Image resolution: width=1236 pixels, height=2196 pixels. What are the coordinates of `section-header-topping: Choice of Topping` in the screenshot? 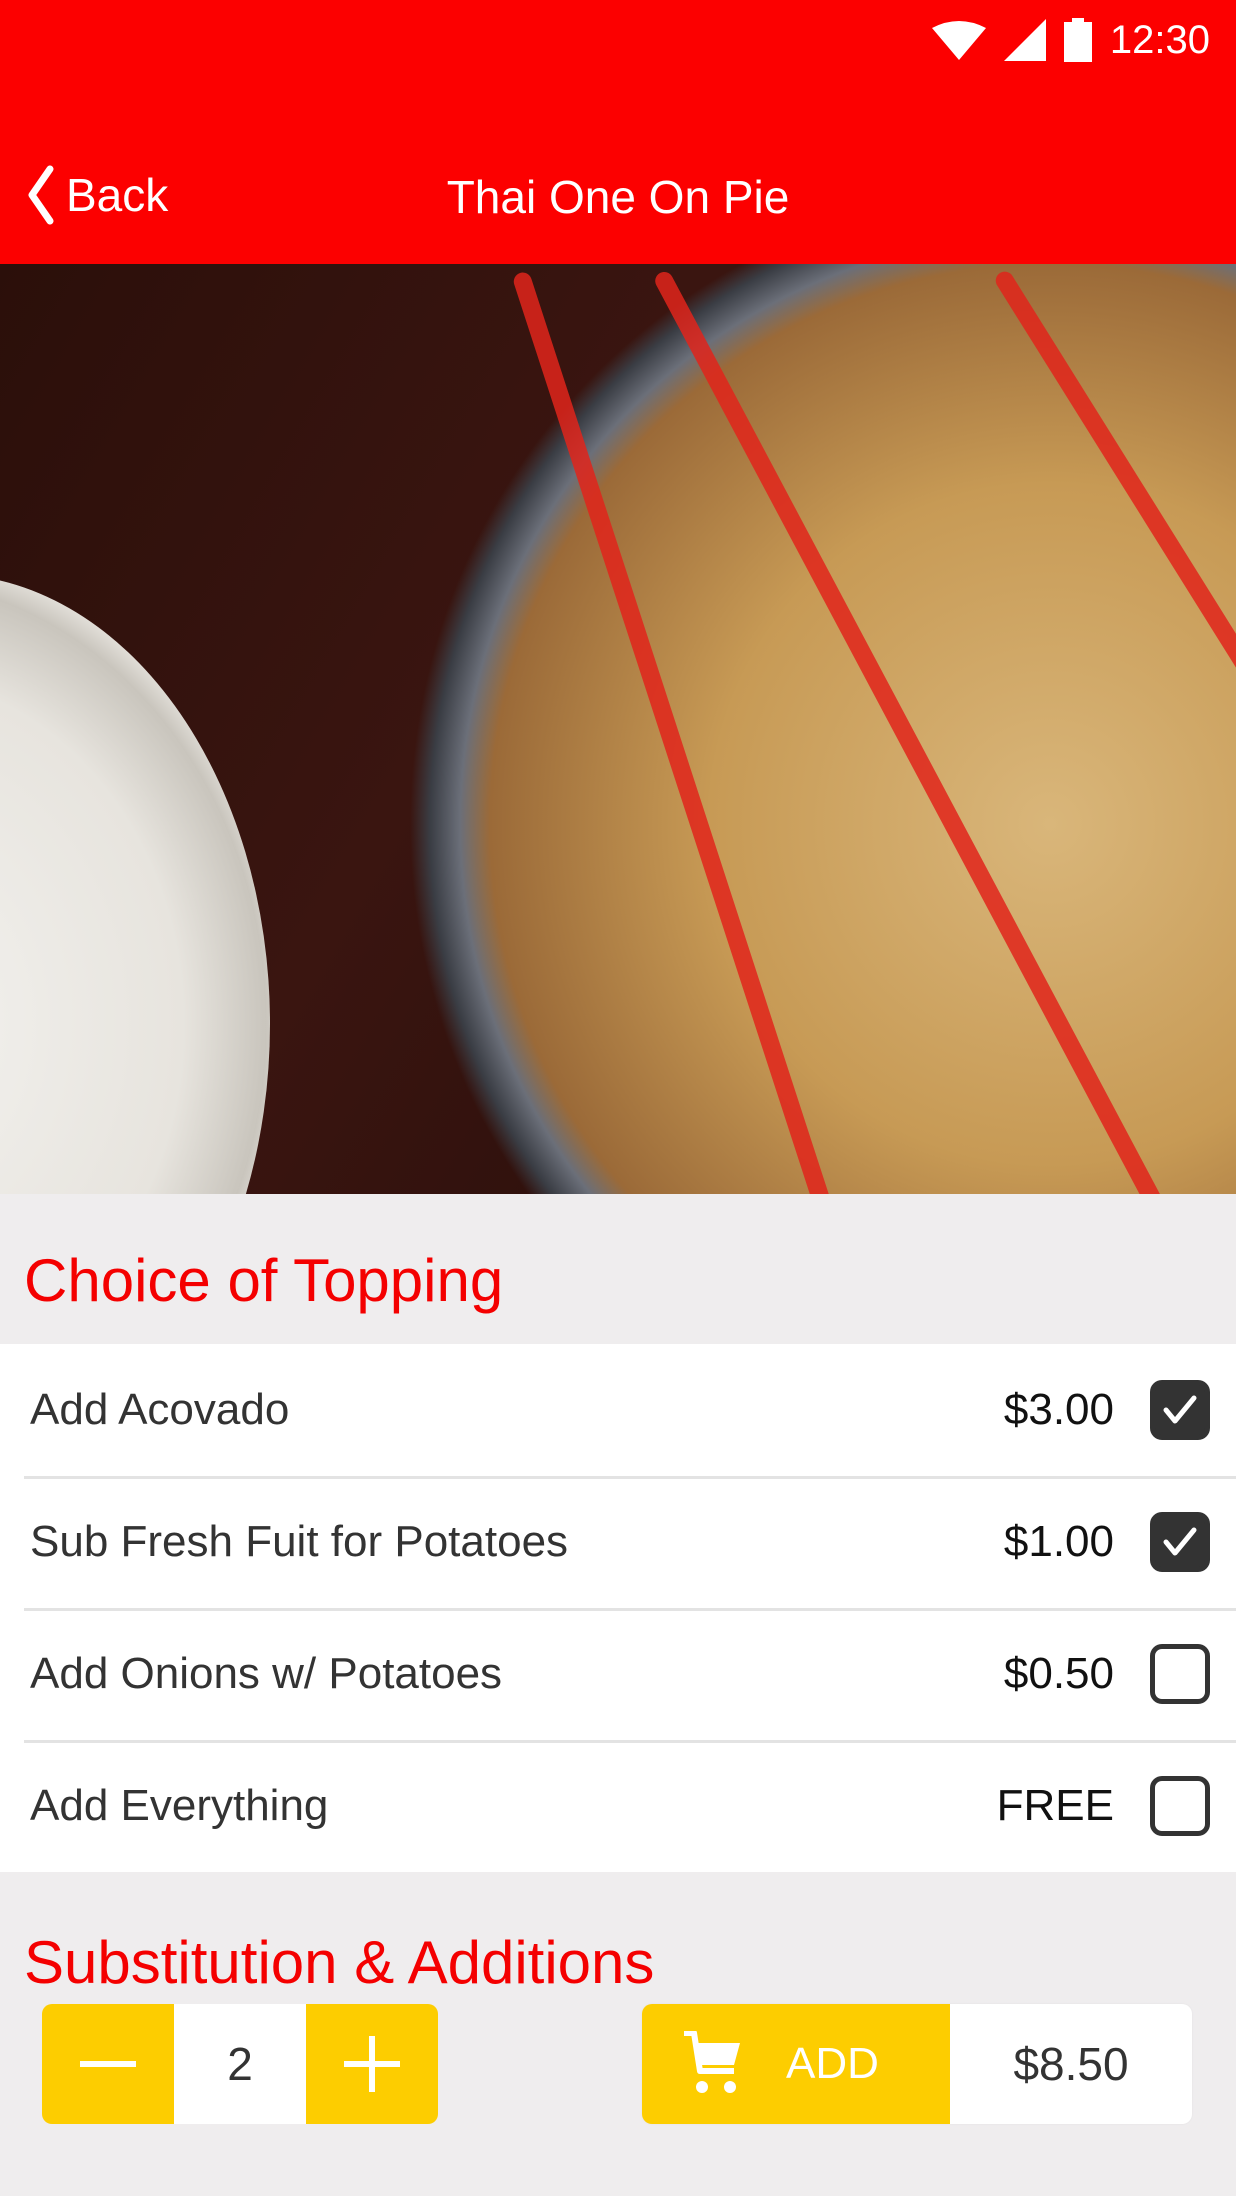 It's located at (618, 1269).